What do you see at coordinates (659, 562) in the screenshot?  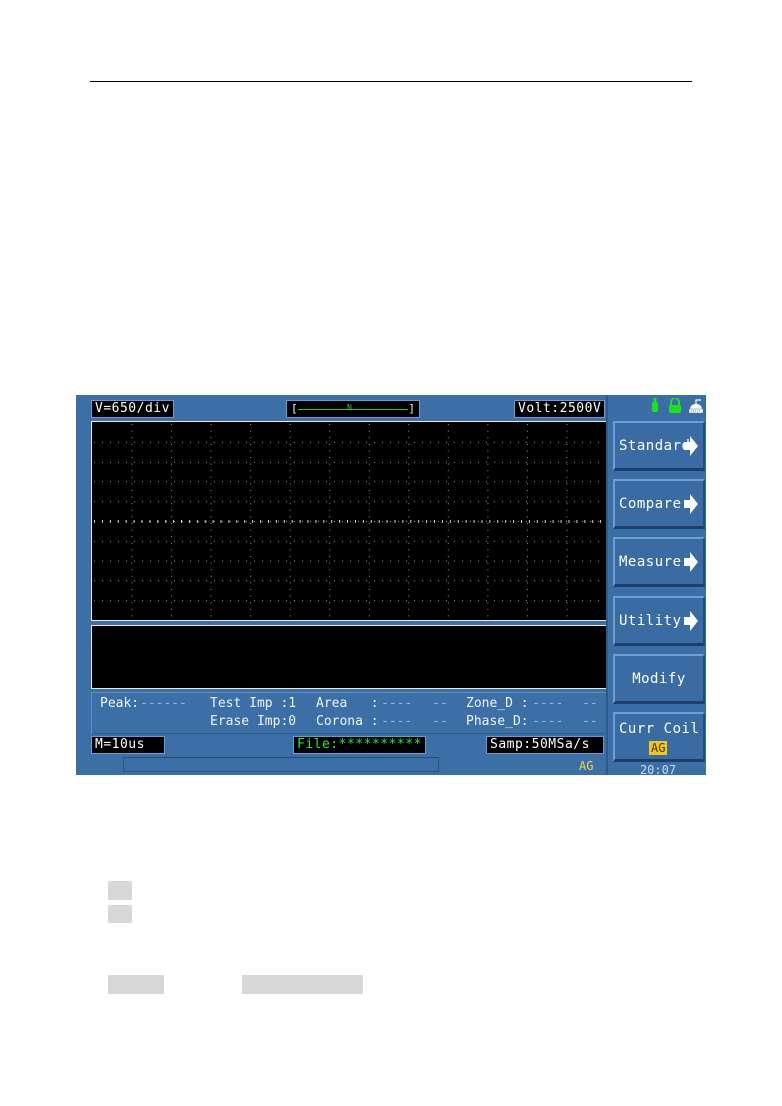 I see `measure-button: Measure` at bounding box center [659, 562].